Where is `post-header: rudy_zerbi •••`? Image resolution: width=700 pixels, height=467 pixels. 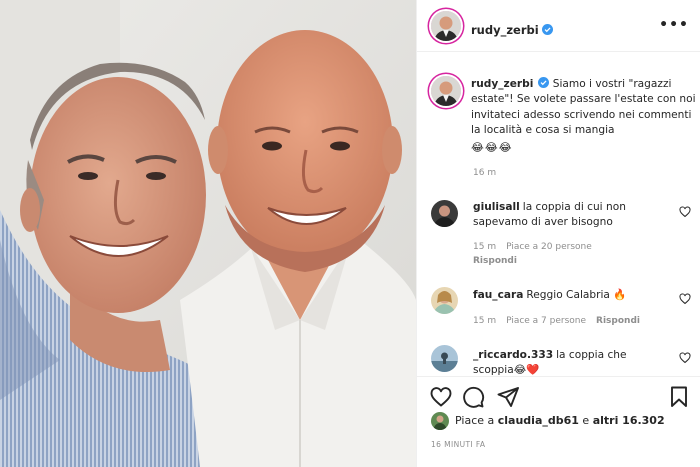 post-header: rudy_zerbi ••• is located at coordinates (558, 26).